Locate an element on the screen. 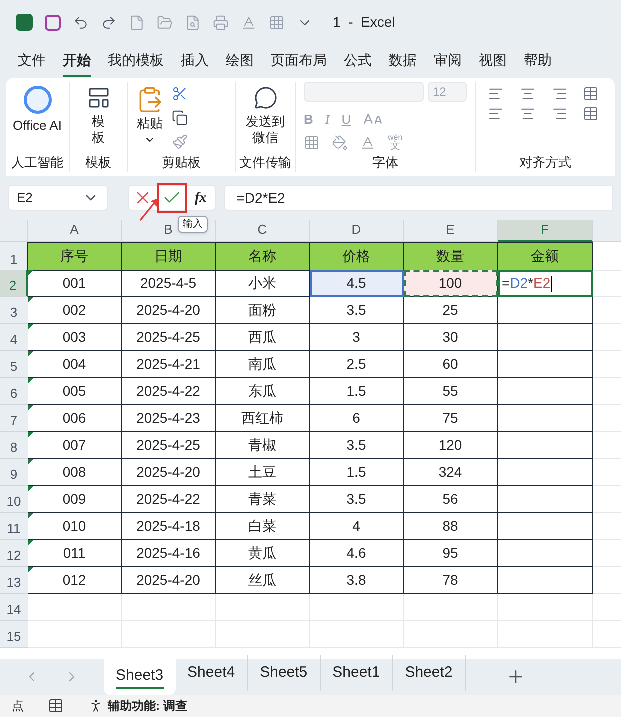 The width and height of the screenshot is (621, 717). row-header: 11 is located at coordinates (14, 526).